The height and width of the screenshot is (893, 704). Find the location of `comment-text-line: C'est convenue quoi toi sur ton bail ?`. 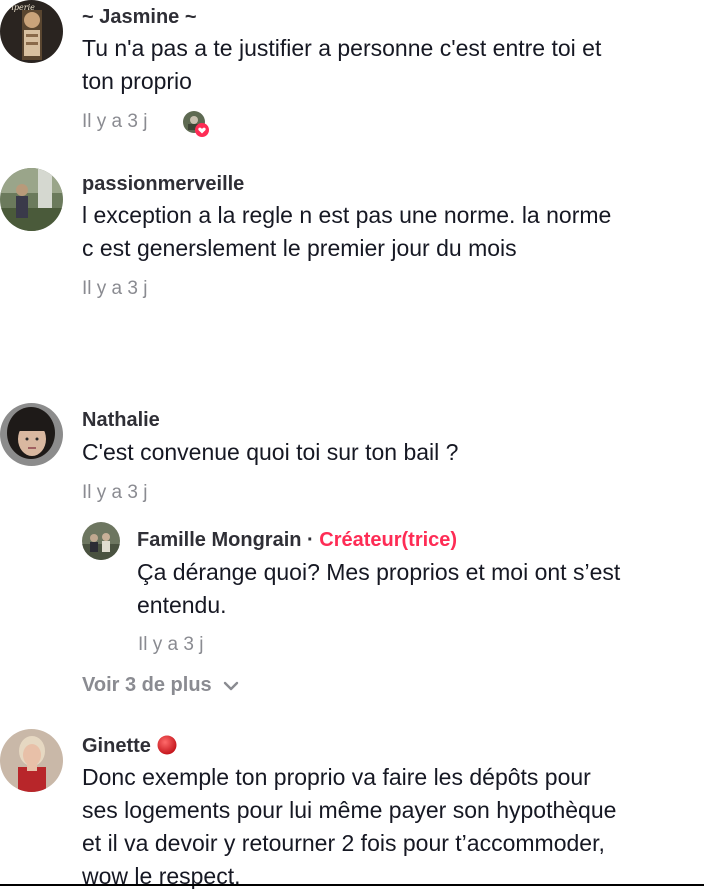

comment-text-line: C'est convenue quoi toi sur ton bail ? is located at coordinates (270, 452).